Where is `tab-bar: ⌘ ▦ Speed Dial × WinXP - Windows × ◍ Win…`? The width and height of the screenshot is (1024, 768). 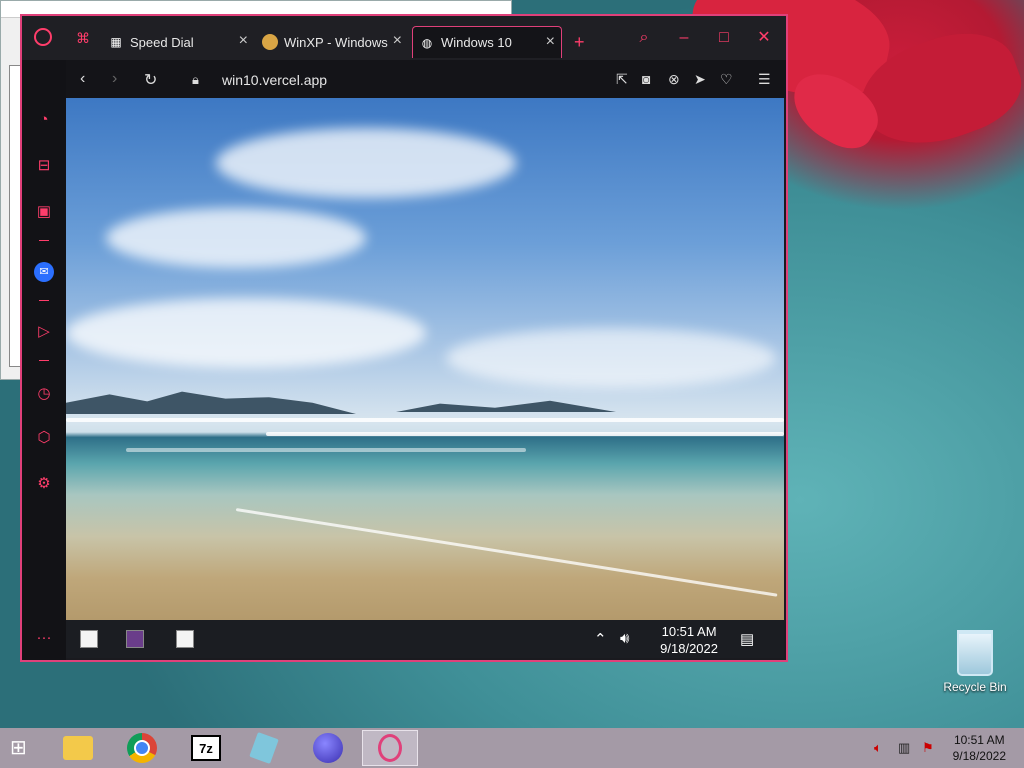 tab-bar: ⌘ ▦ Speed Dial × WinXP - Windows × ◍ Win… is located at coordinates (404, 38).